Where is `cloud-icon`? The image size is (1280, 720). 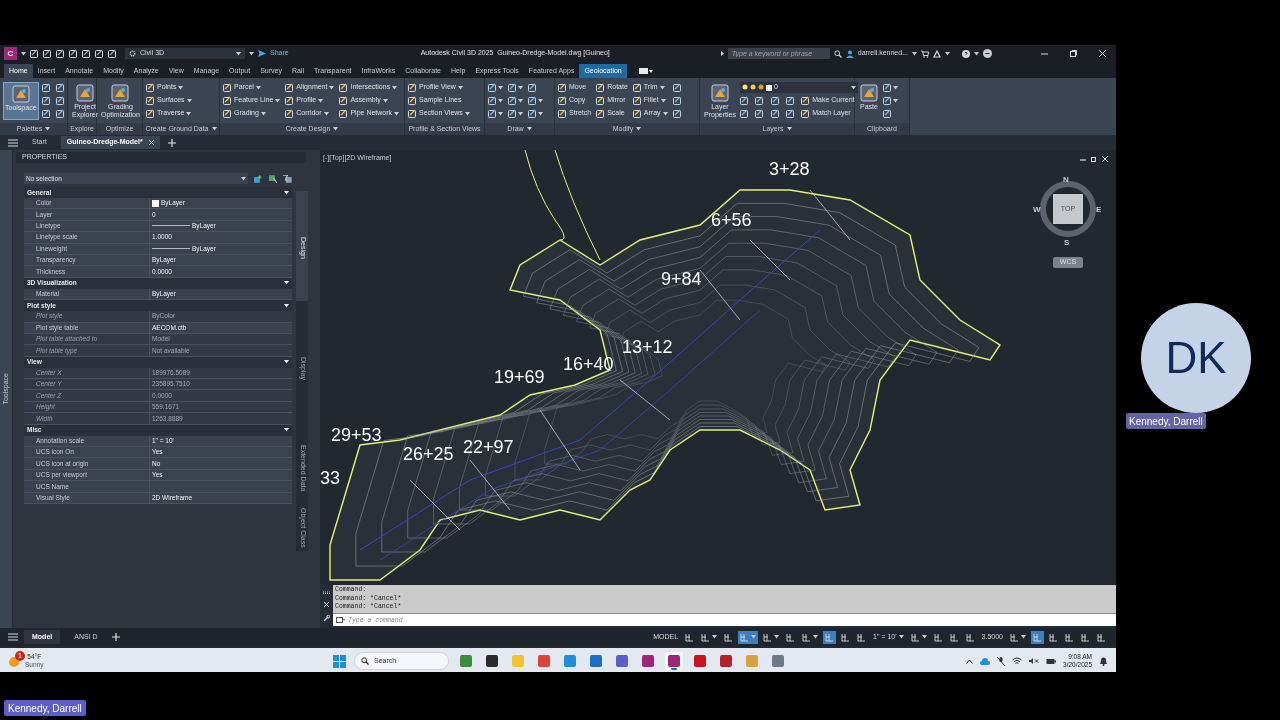
cloud-icon is located at coordinates (985, 661).